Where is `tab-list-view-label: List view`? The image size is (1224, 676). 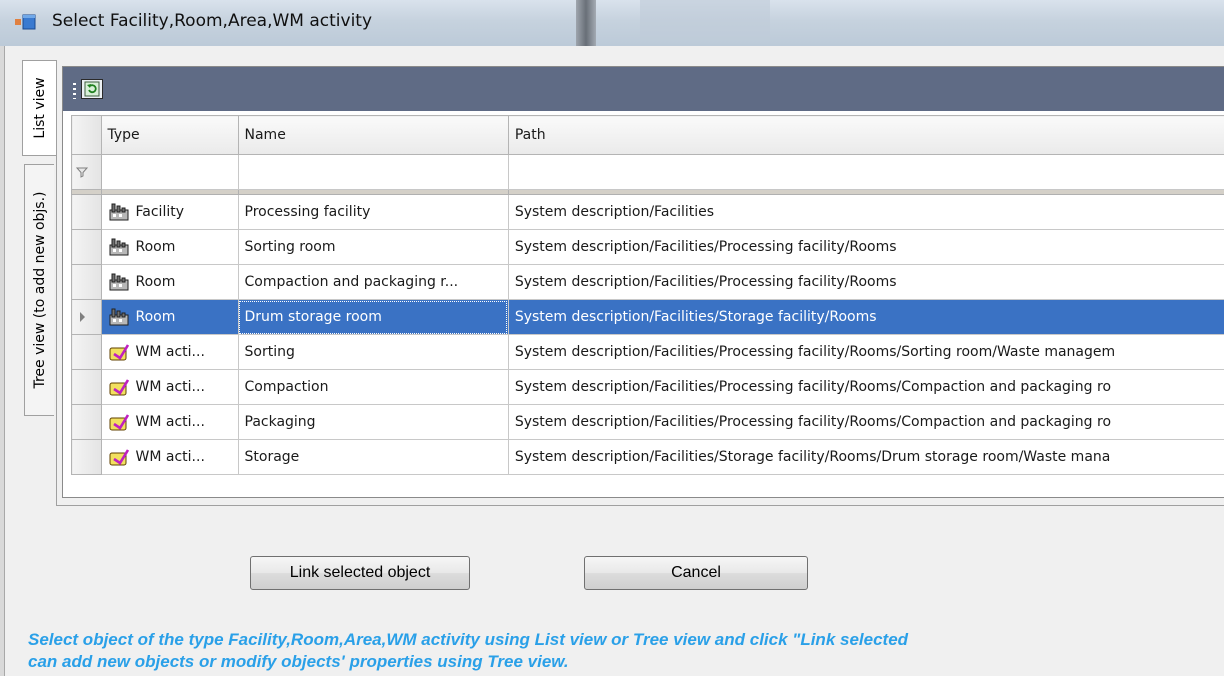 tab-list-view-label: List view is located at coordinates (39, 108).